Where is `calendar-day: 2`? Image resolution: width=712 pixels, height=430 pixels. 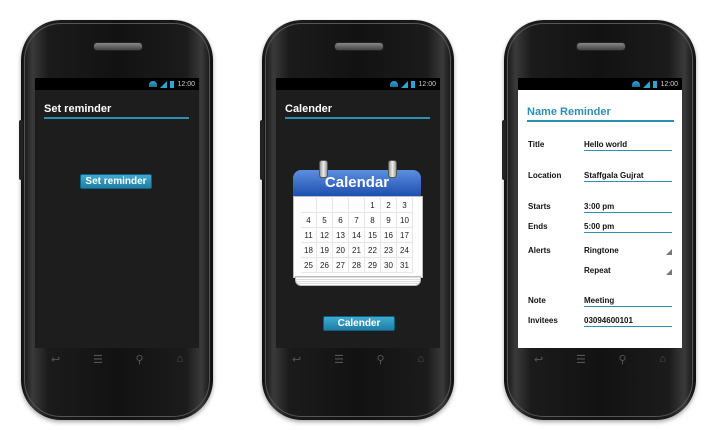
calendar-day: 2 is located at coordinates (389, 205).